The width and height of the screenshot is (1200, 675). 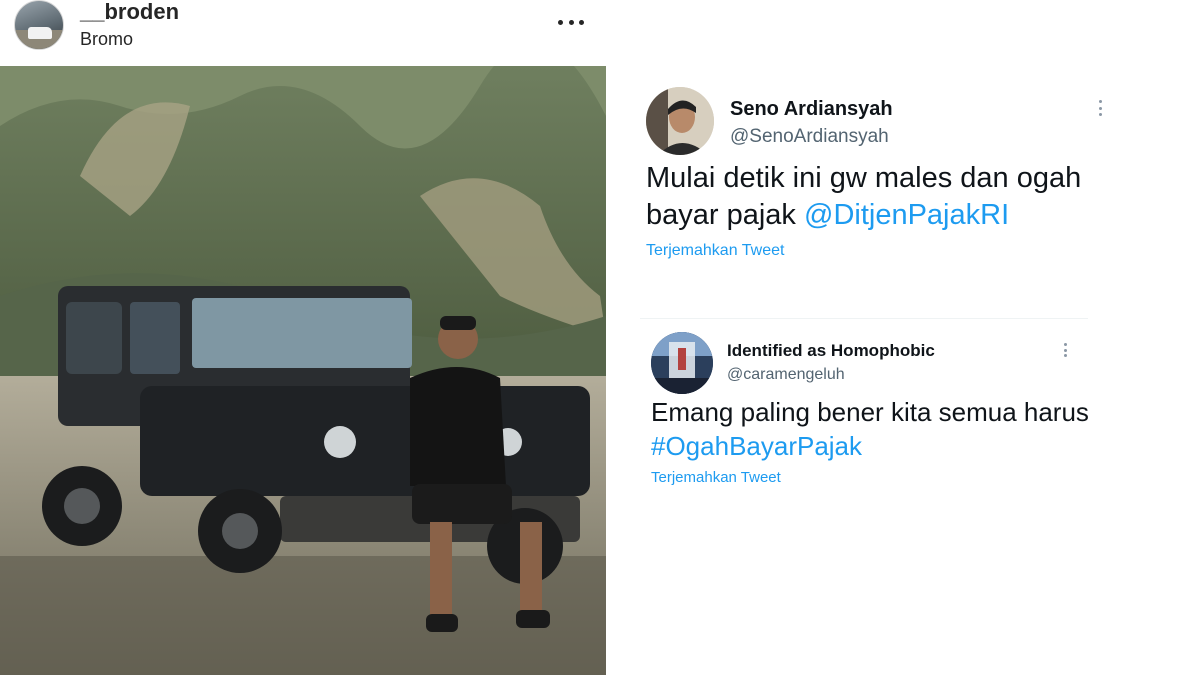 I want to click on post-location: Bromo, so click(x=106, y=39).